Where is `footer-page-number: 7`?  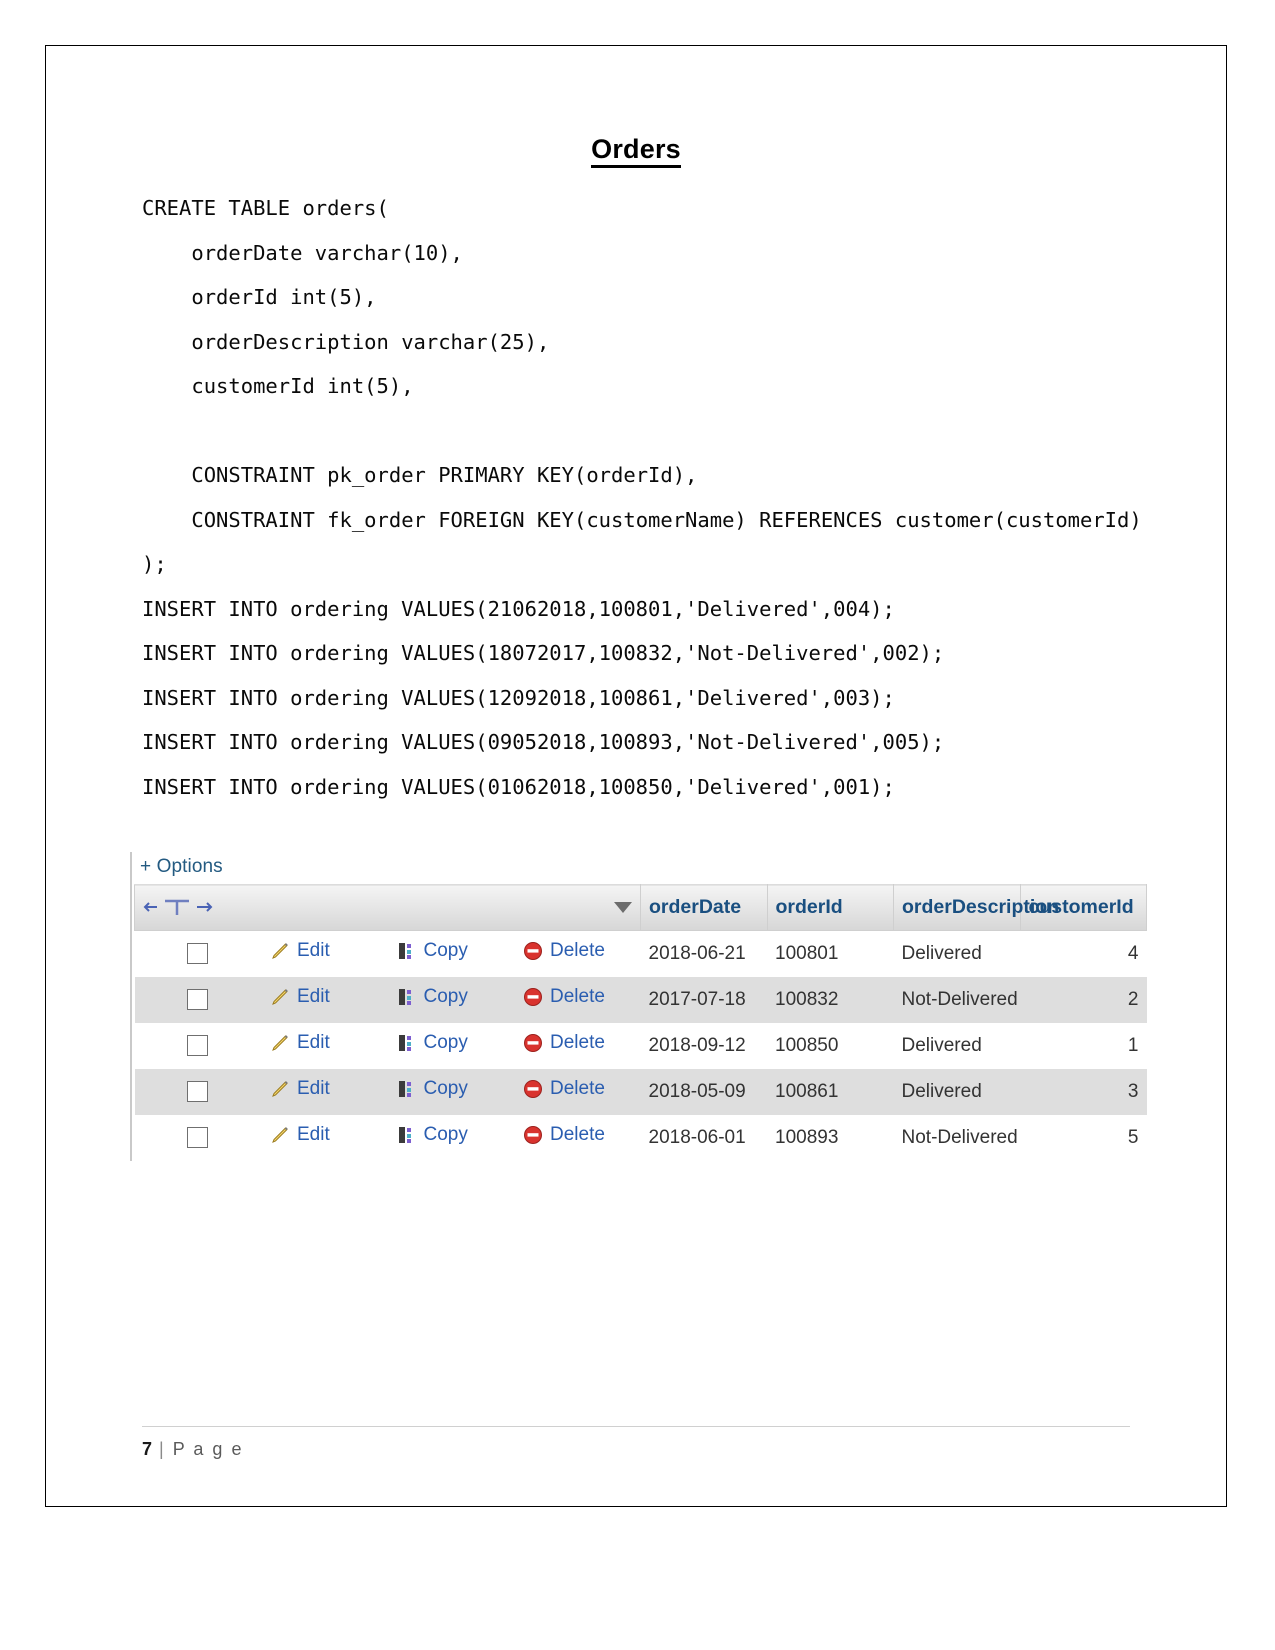
footer-page-number: 7 is located at coordinates (147, 1449).